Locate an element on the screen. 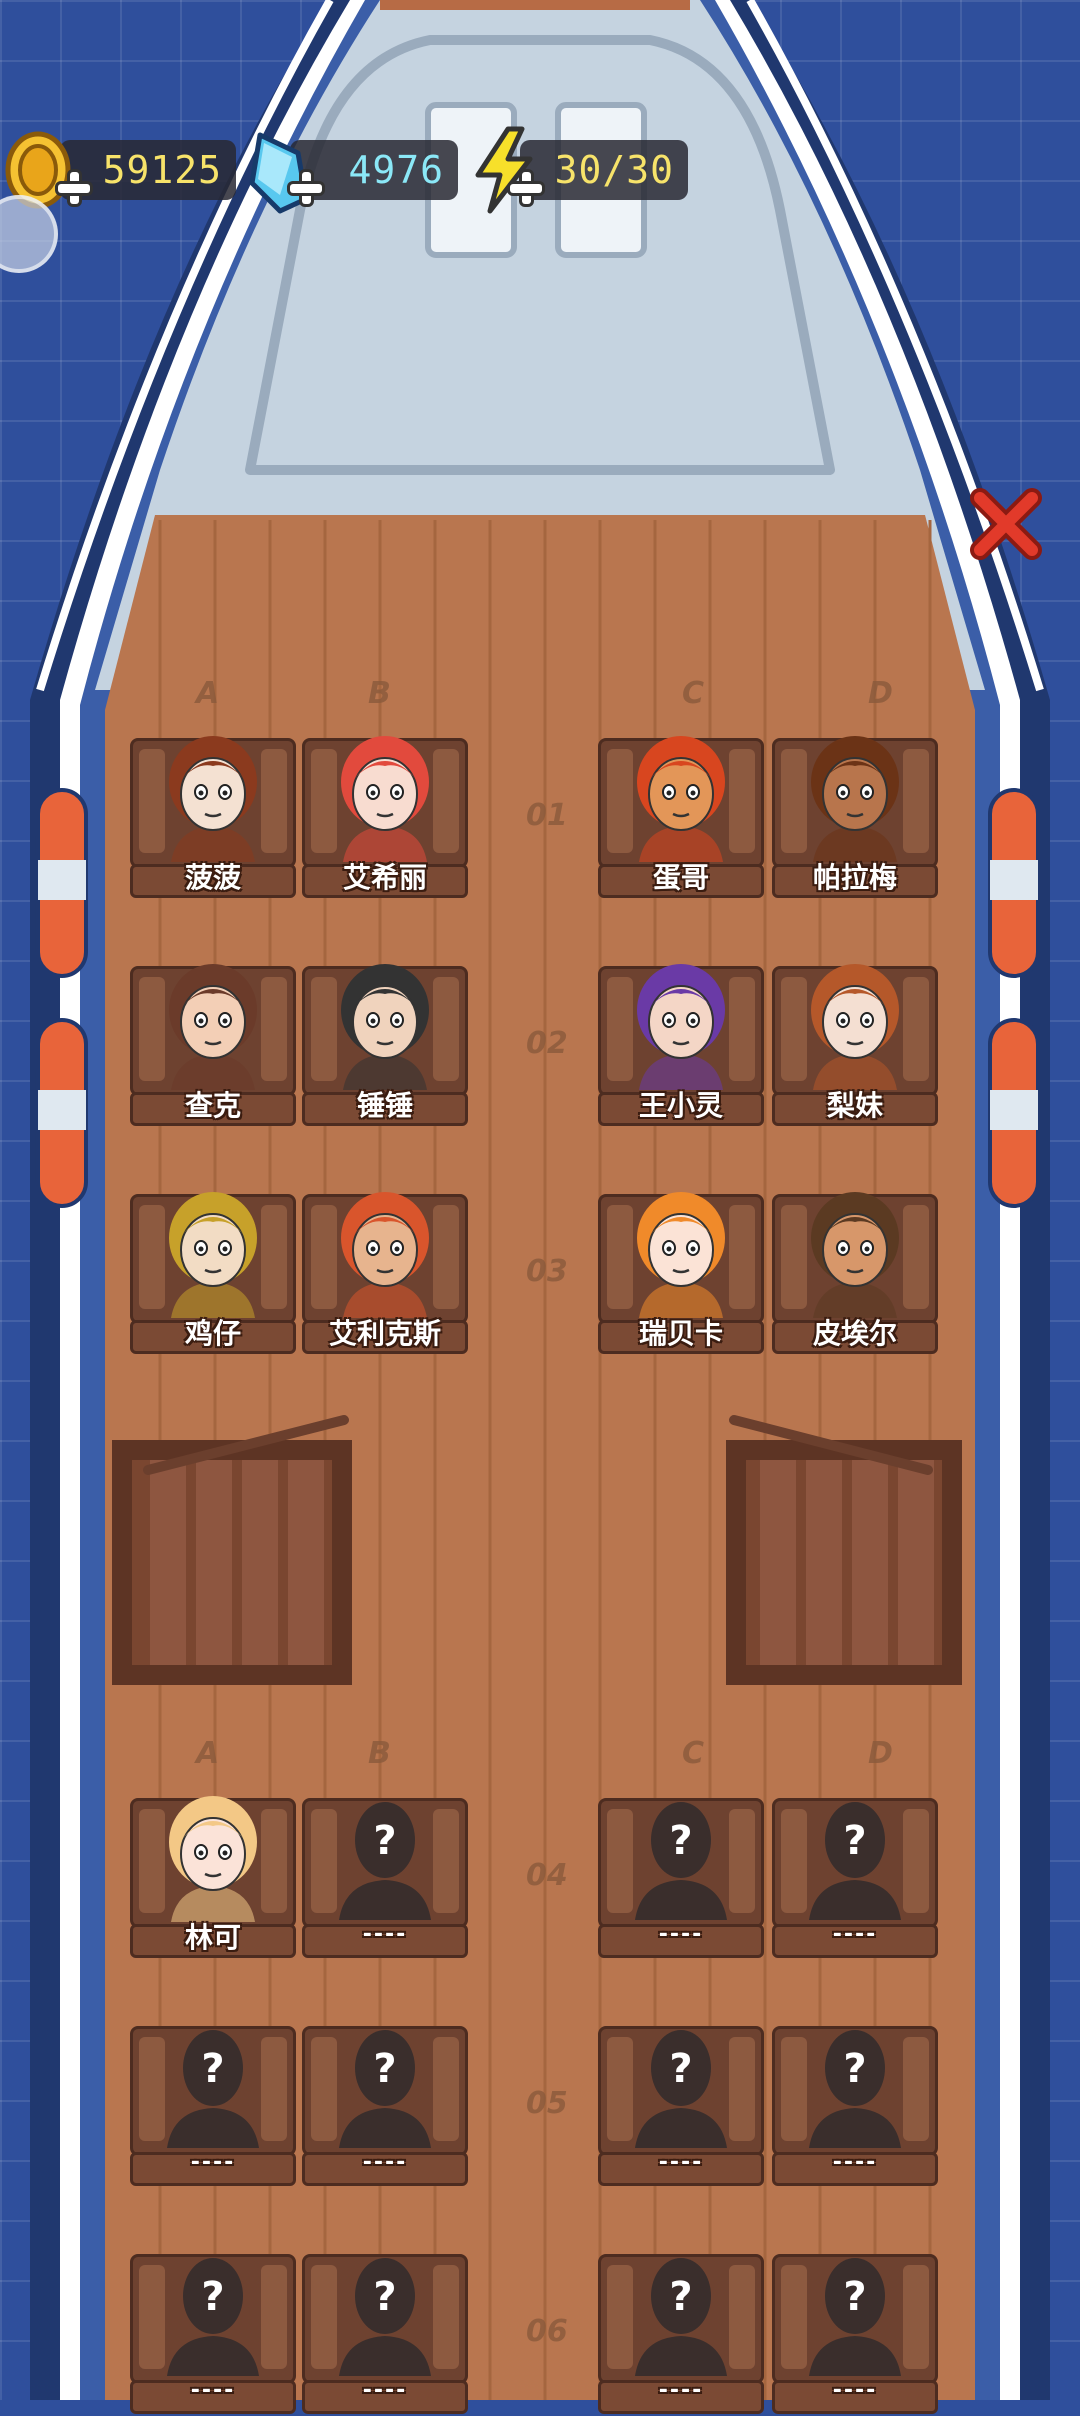 The height and width of the screenshot is (2416, 1080). seat-04-d: ? ---- is located at coordinates (855, 1879).